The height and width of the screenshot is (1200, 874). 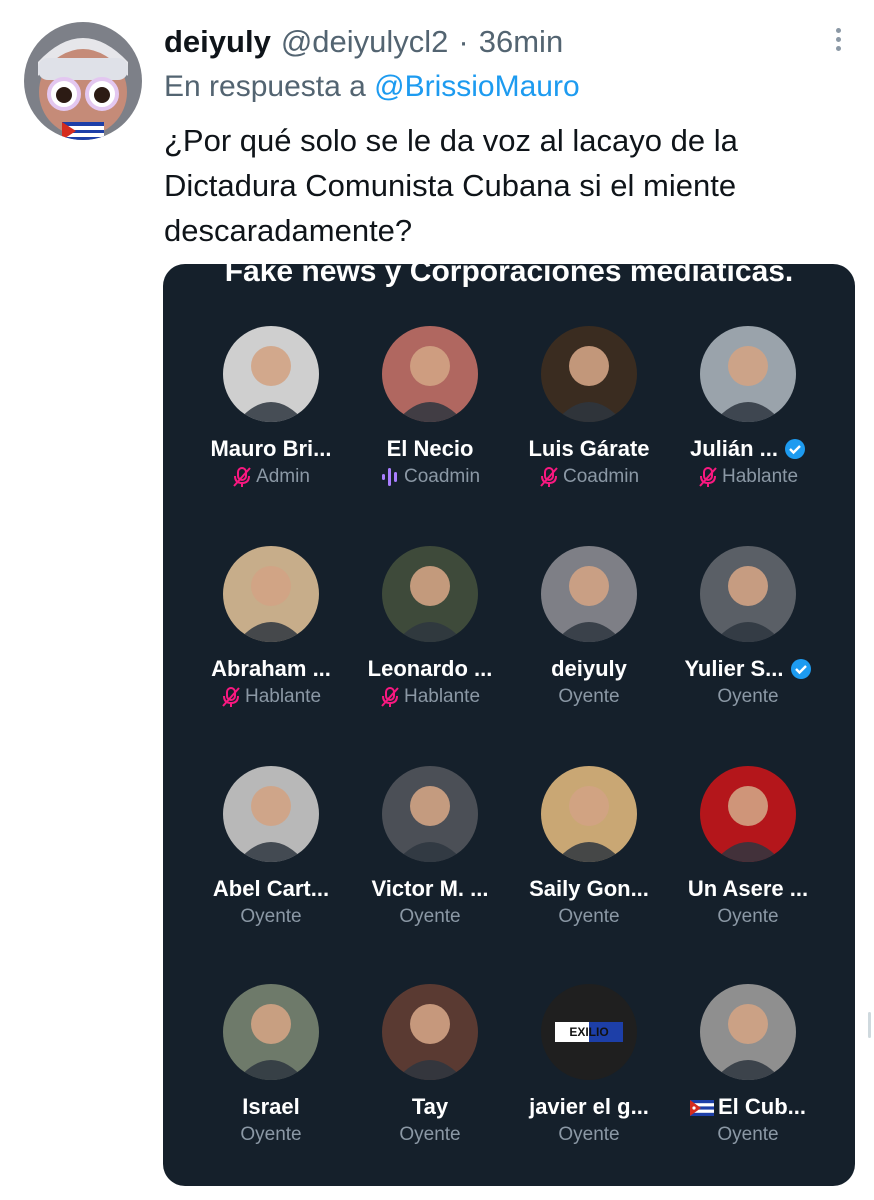 I want to click on participant-name: Luis Gárate, so click(x=589, y=449).